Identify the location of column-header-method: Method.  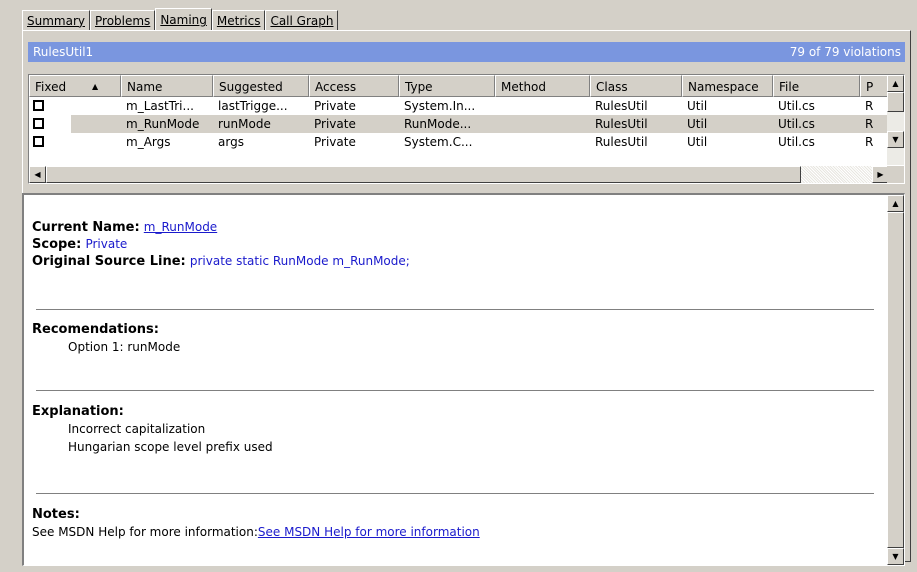
(542, 86).